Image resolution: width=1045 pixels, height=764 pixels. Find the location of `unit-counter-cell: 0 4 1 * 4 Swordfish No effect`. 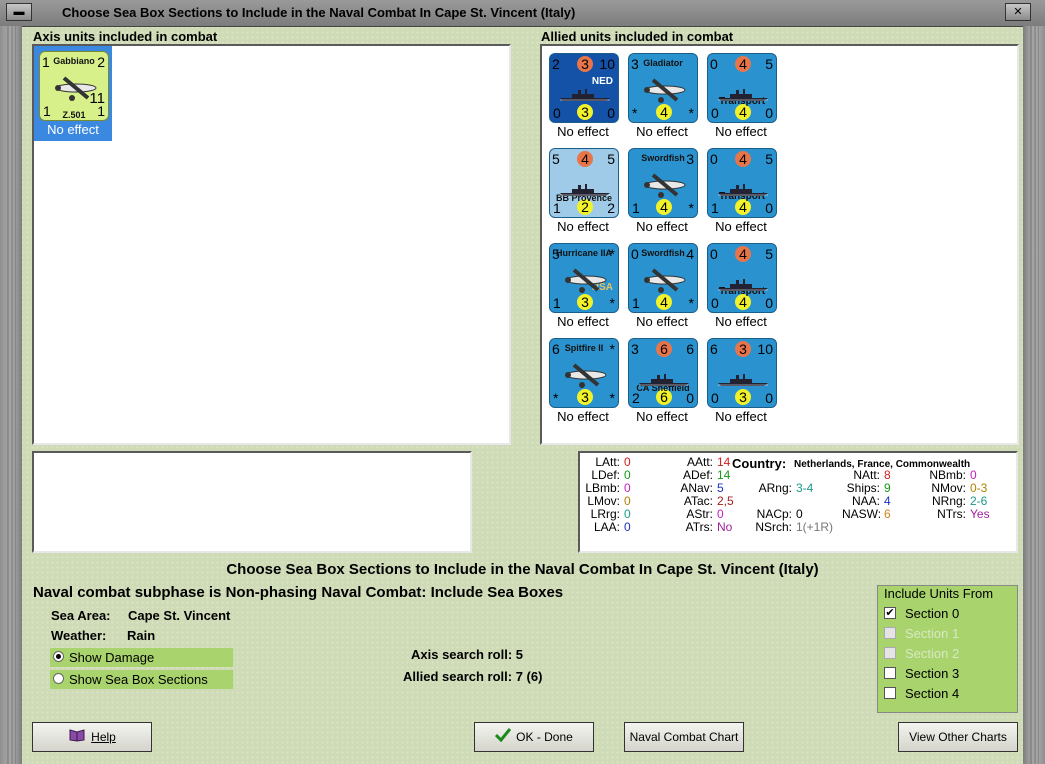

unit-counter-cell: 0 4 1 * 4 Swordfish No effect is located at coordinates (662, 285).